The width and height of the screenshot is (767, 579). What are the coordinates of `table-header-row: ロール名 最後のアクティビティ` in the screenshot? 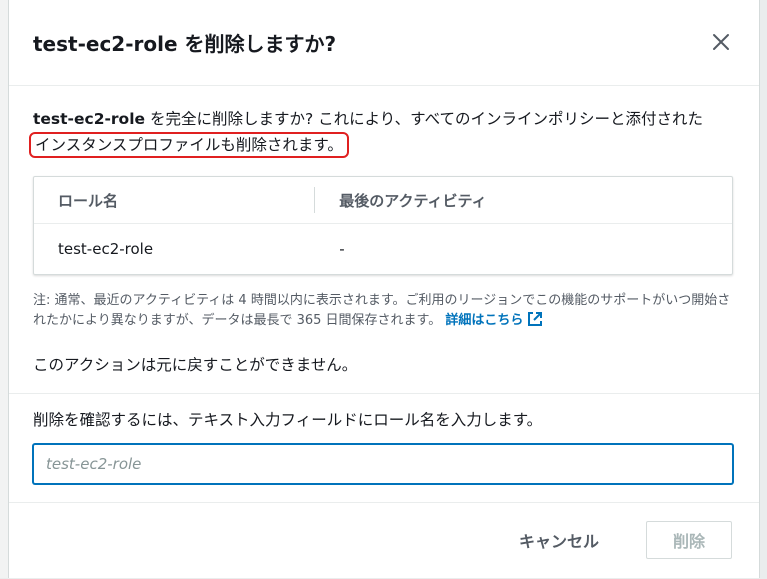 It's located at (383, 200).